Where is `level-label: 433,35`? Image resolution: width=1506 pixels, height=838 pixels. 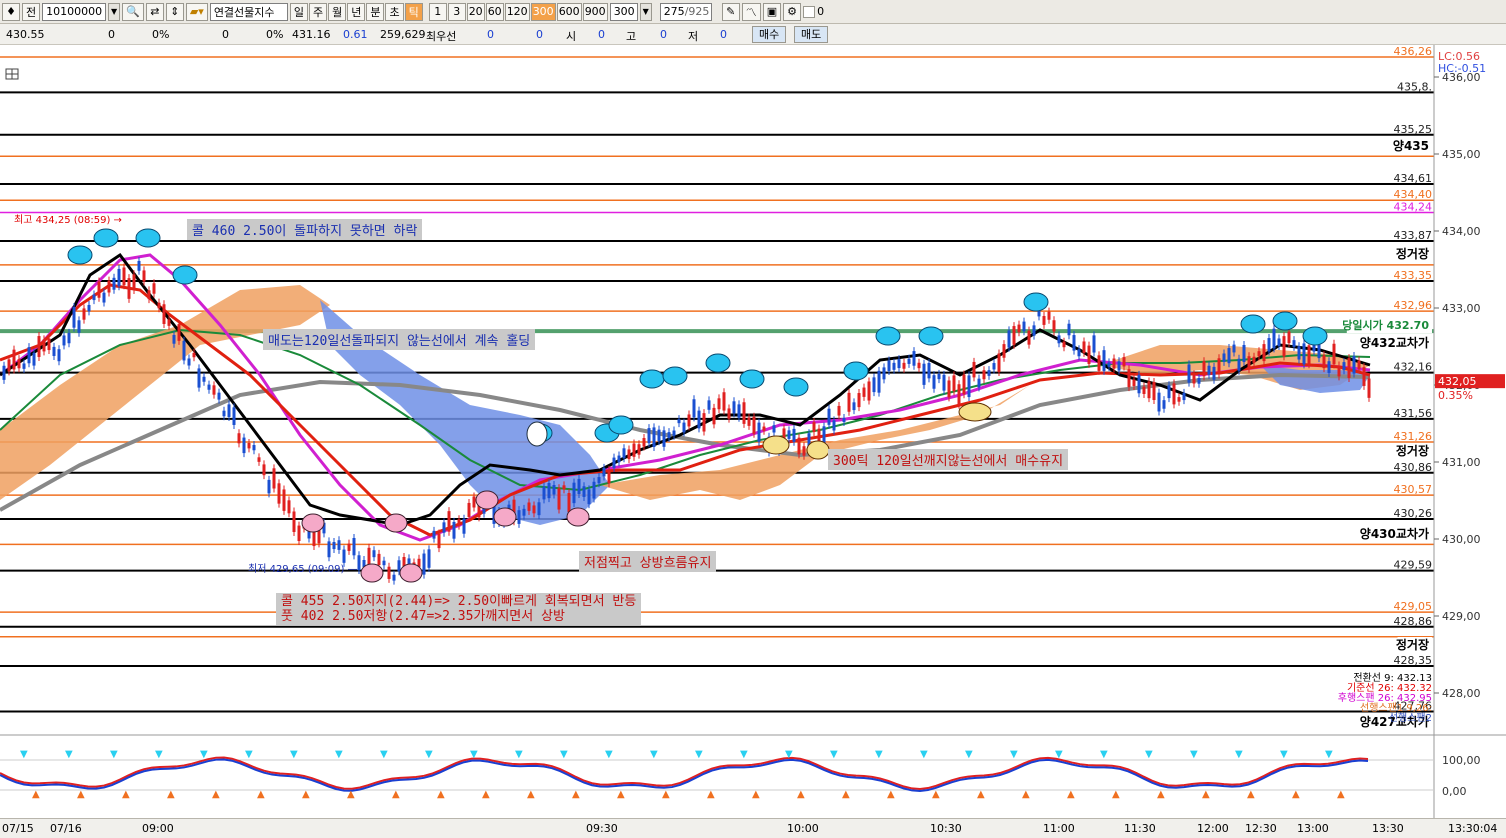 level-label: 433,35 is located at coordinates (1413, 275).